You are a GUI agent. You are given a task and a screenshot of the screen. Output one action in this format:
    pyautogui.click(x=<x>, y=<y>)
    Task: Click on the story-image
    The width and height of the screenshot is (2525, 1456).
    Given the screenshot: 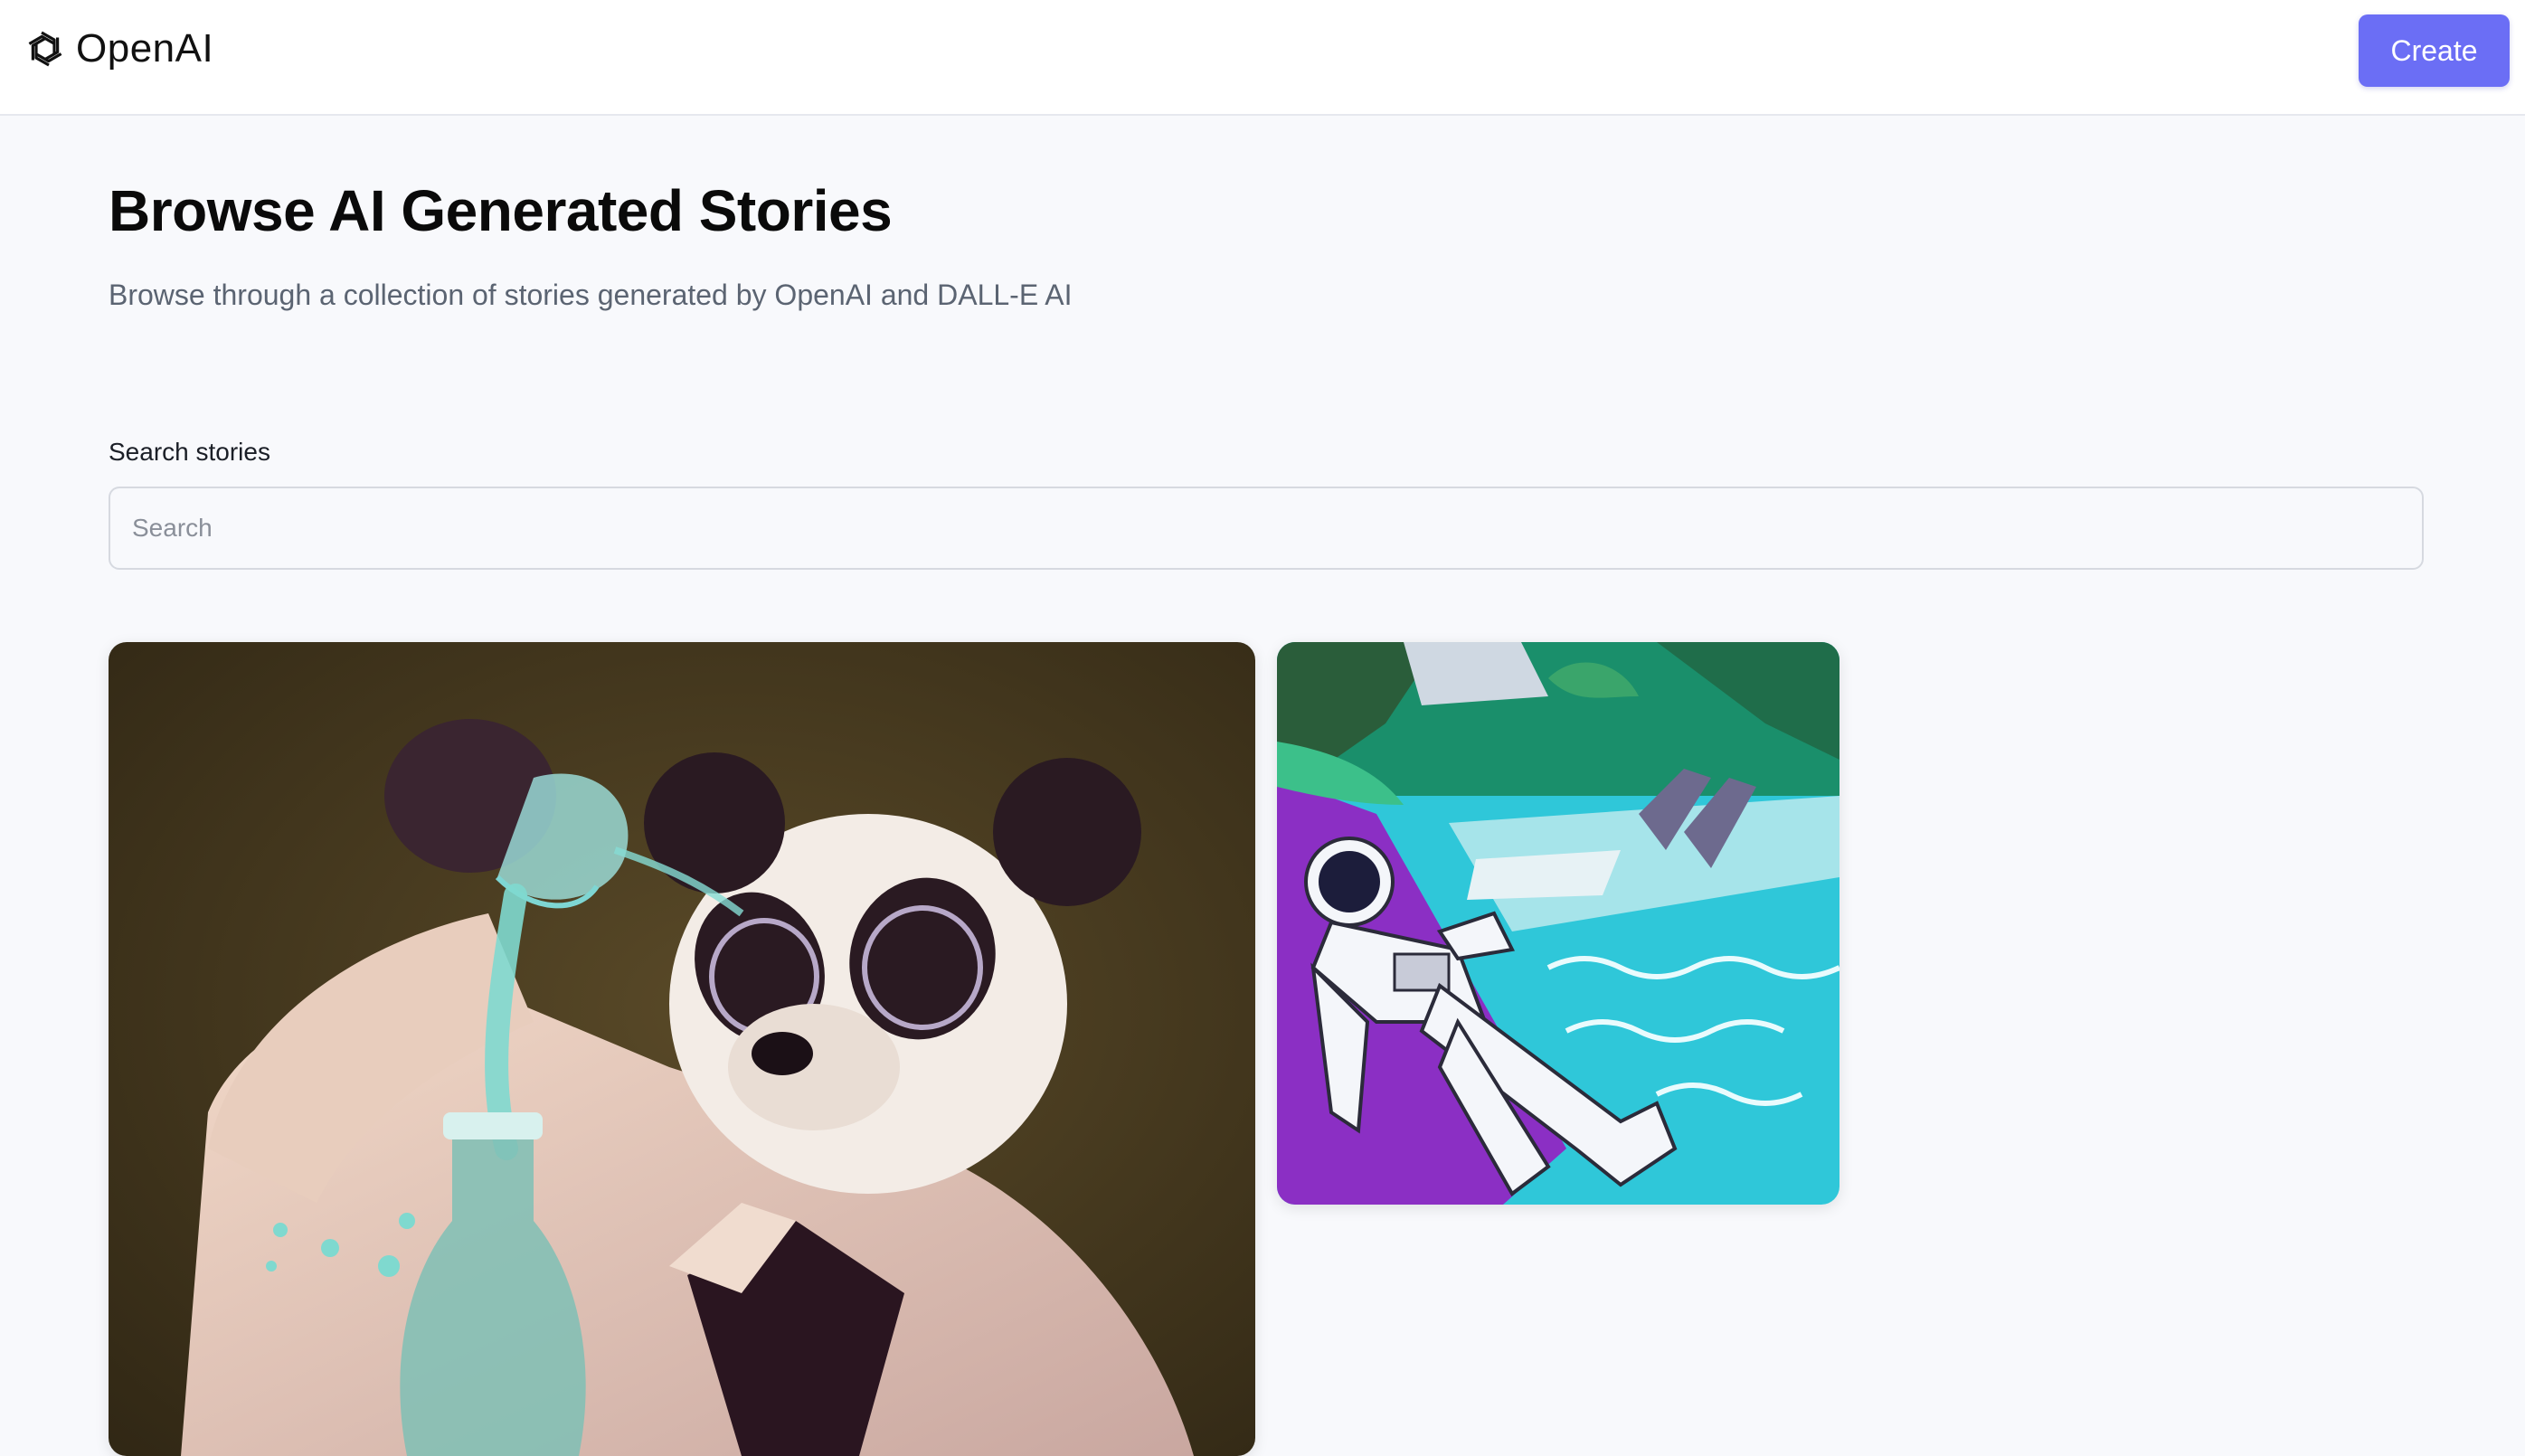 What is the action you would take?
    pyautogui.click(x=1558, y=923)
    